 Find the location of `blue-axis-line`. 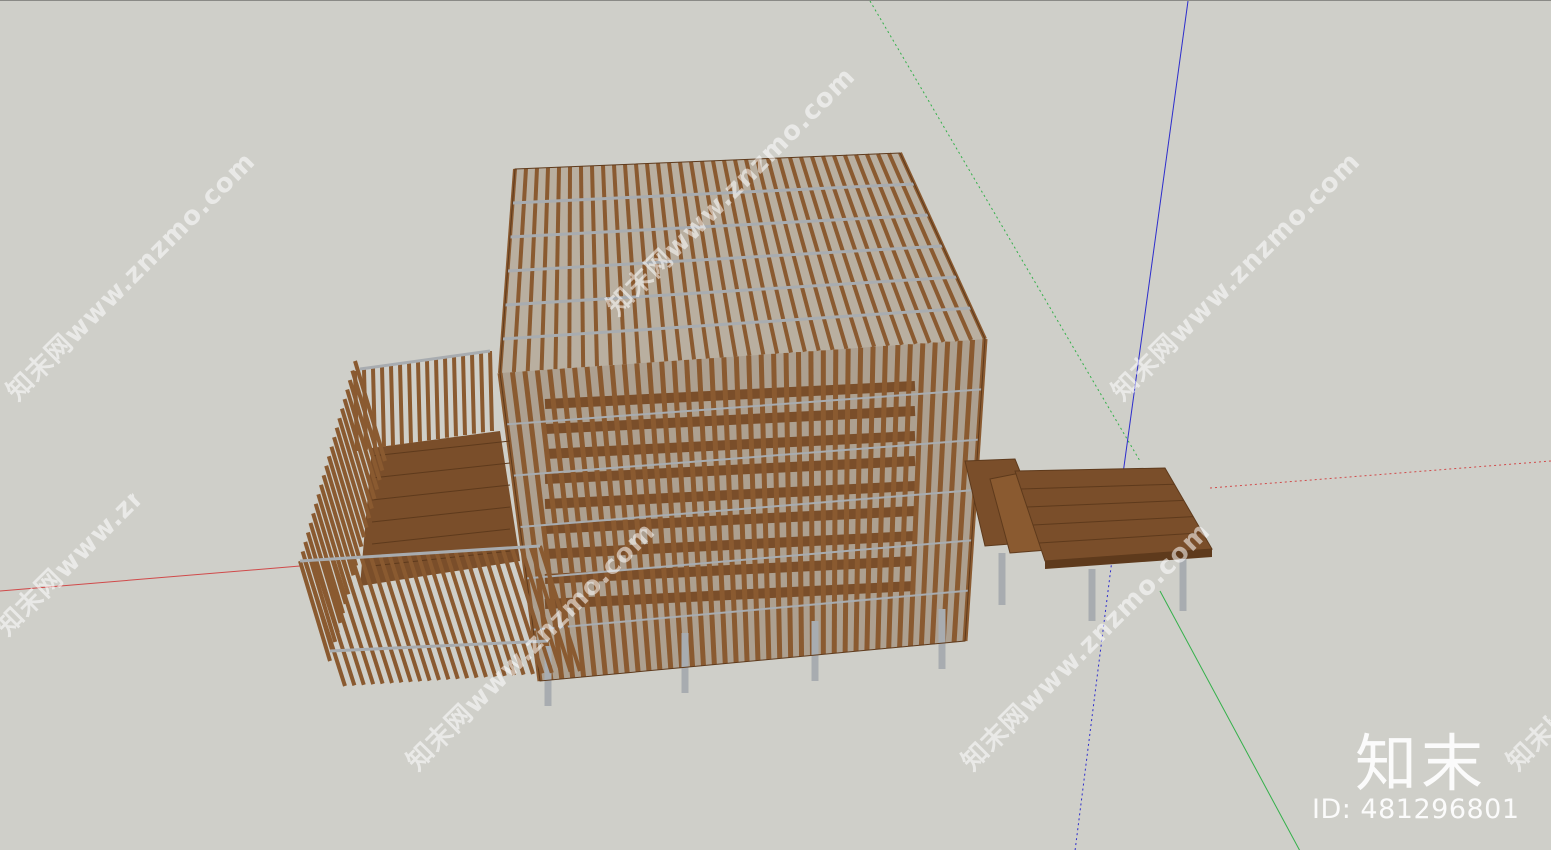

blue-axis-line is located at coordinates (1155, 241).